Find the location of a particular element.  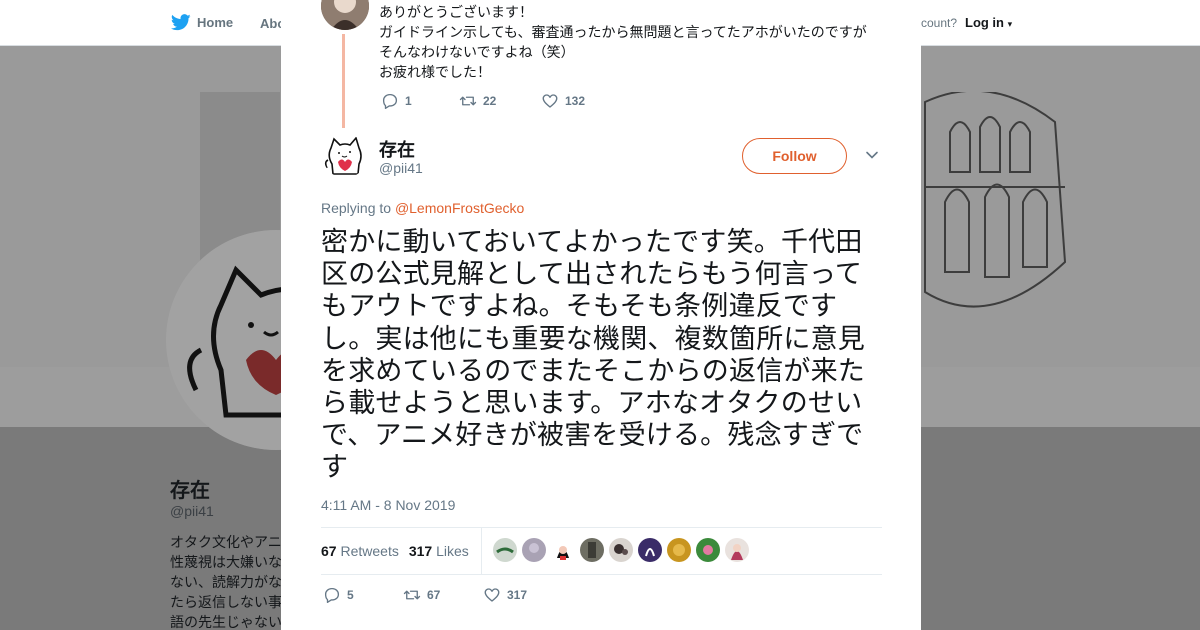

tweet-actions: 5 67 317 is located at coordinates (425, 595).